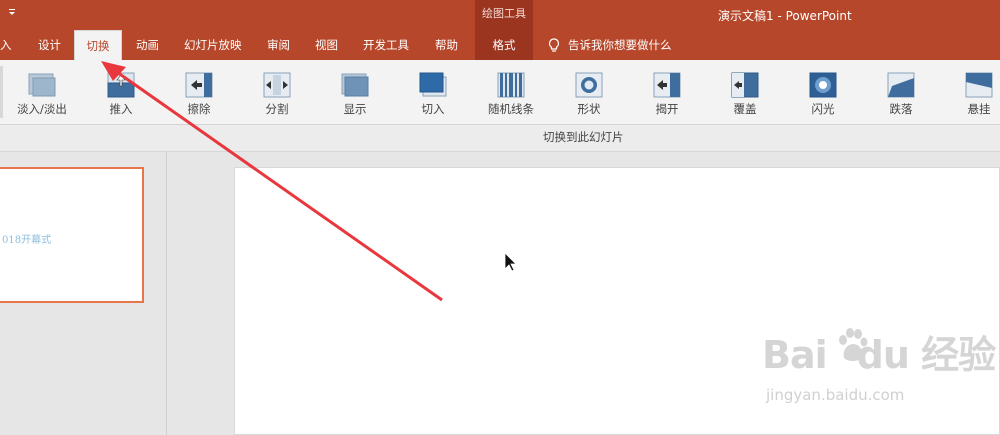  What do you see at coordinates (667, 109) in the screenshot?
I see `transition-label: 揭开` at bounding box center [667, 109].